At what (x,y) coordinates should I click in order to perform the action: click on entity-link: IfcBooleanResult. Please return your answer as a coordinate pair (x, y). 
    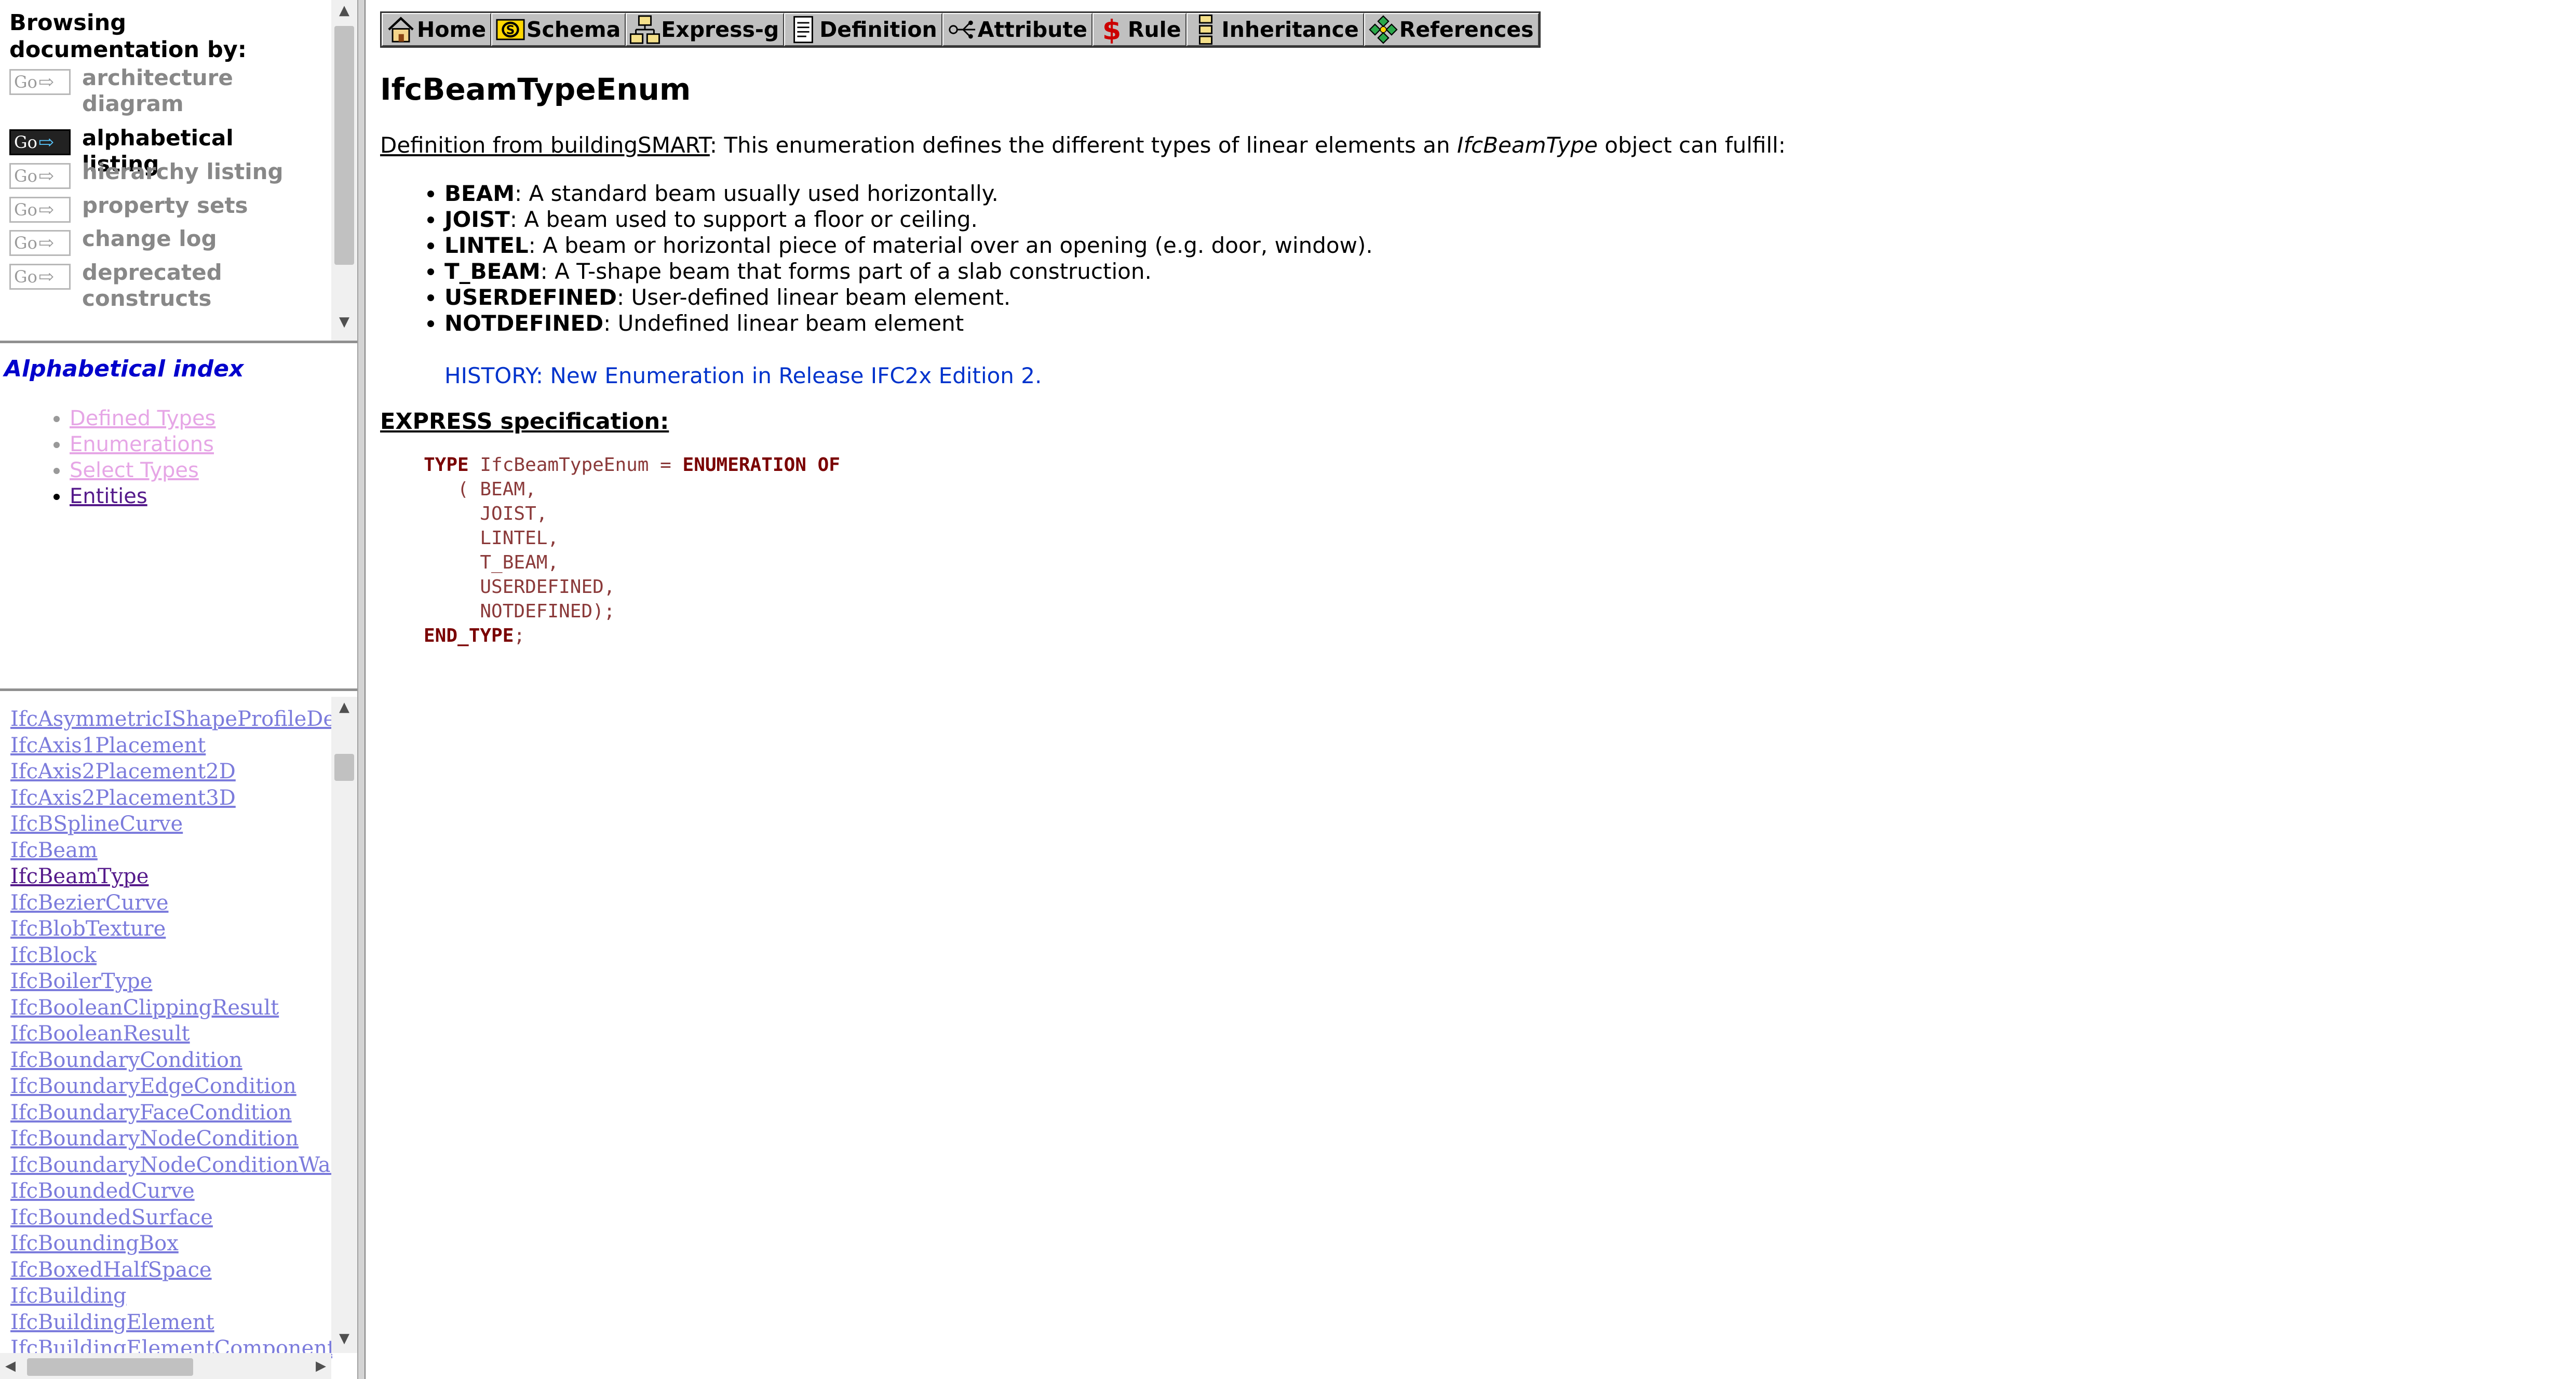
    Looking at the image, I should click on (171, 1034).